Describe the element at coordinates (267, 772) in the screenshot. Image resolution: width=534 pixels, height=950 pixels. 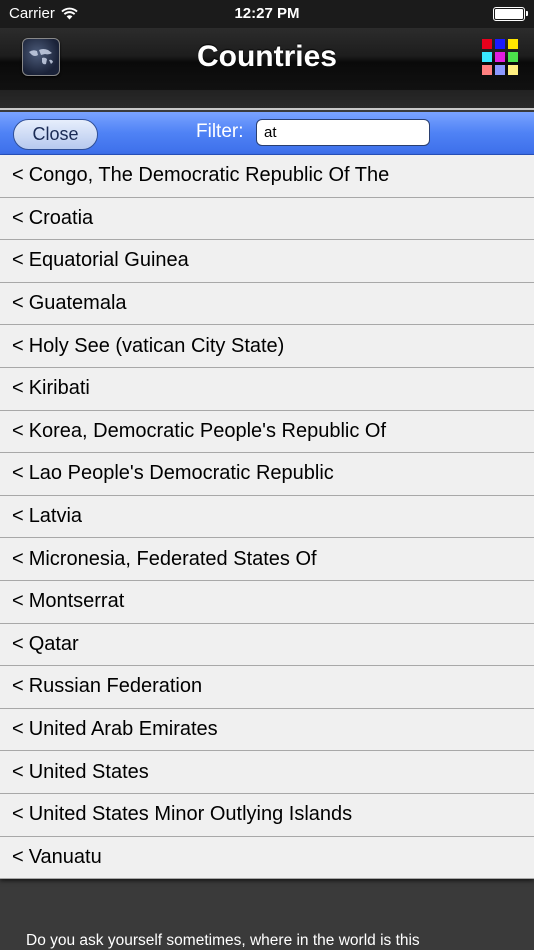
I see `list-item: < United States` at that location.